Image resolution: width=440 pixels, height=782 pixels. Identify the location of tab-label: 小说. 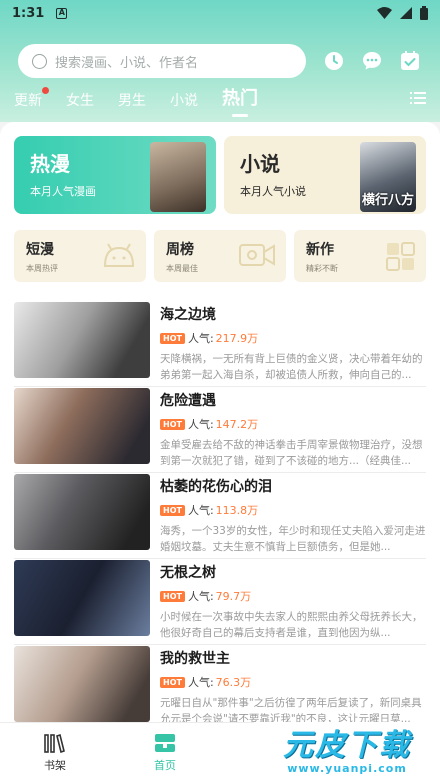
(184, 101).